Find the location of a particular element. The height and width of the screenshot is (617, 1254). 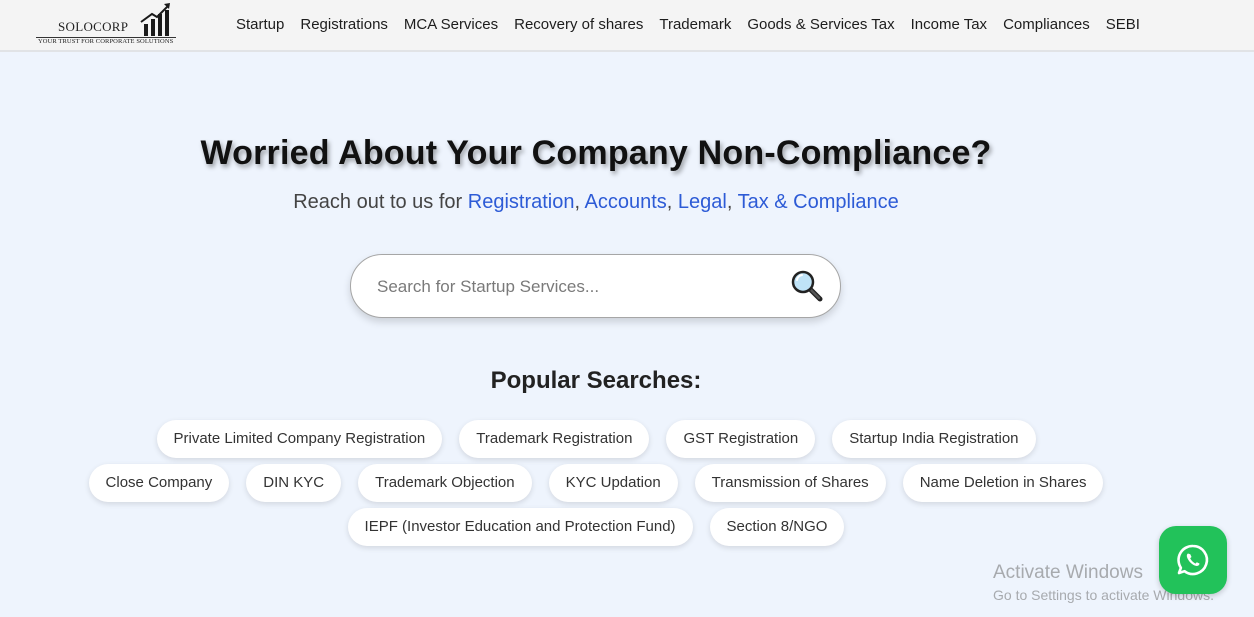

nav-item-mca-services: MCA Services is located at coordinates (451, 25).